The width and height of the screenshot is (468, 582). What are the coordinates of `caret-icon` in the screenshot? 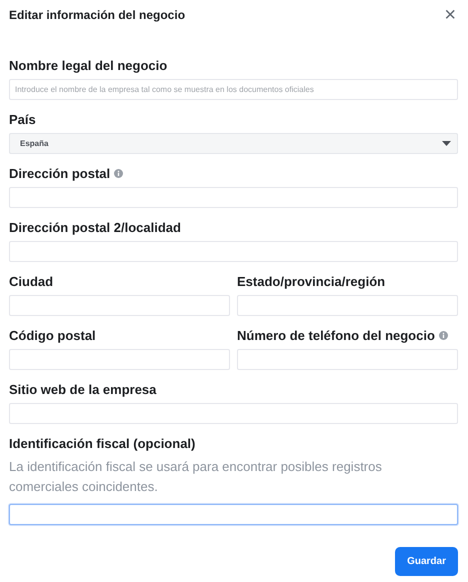 It's located at (446, 143).